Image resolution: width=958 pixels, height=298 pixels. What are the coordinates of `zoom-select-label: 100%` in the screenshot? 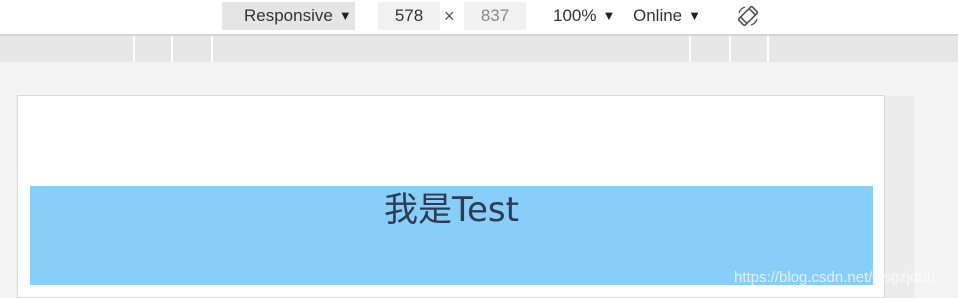 It's located at (575, 15).